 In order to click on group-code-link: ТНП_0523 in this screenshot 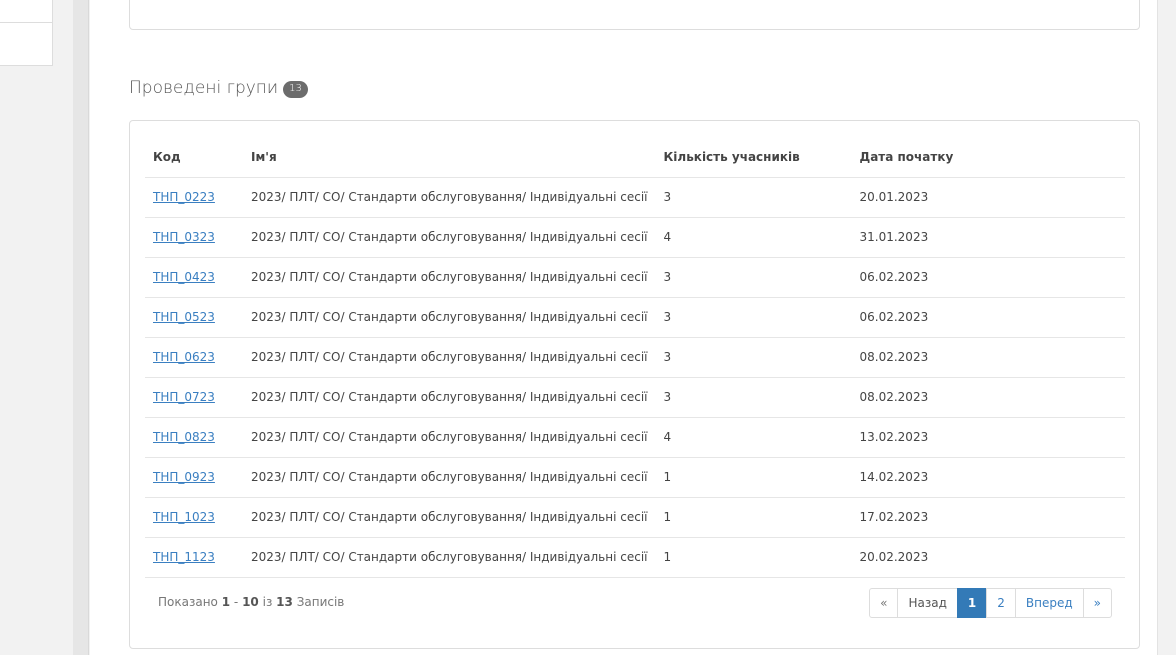, I will do `click(184, 317)`.